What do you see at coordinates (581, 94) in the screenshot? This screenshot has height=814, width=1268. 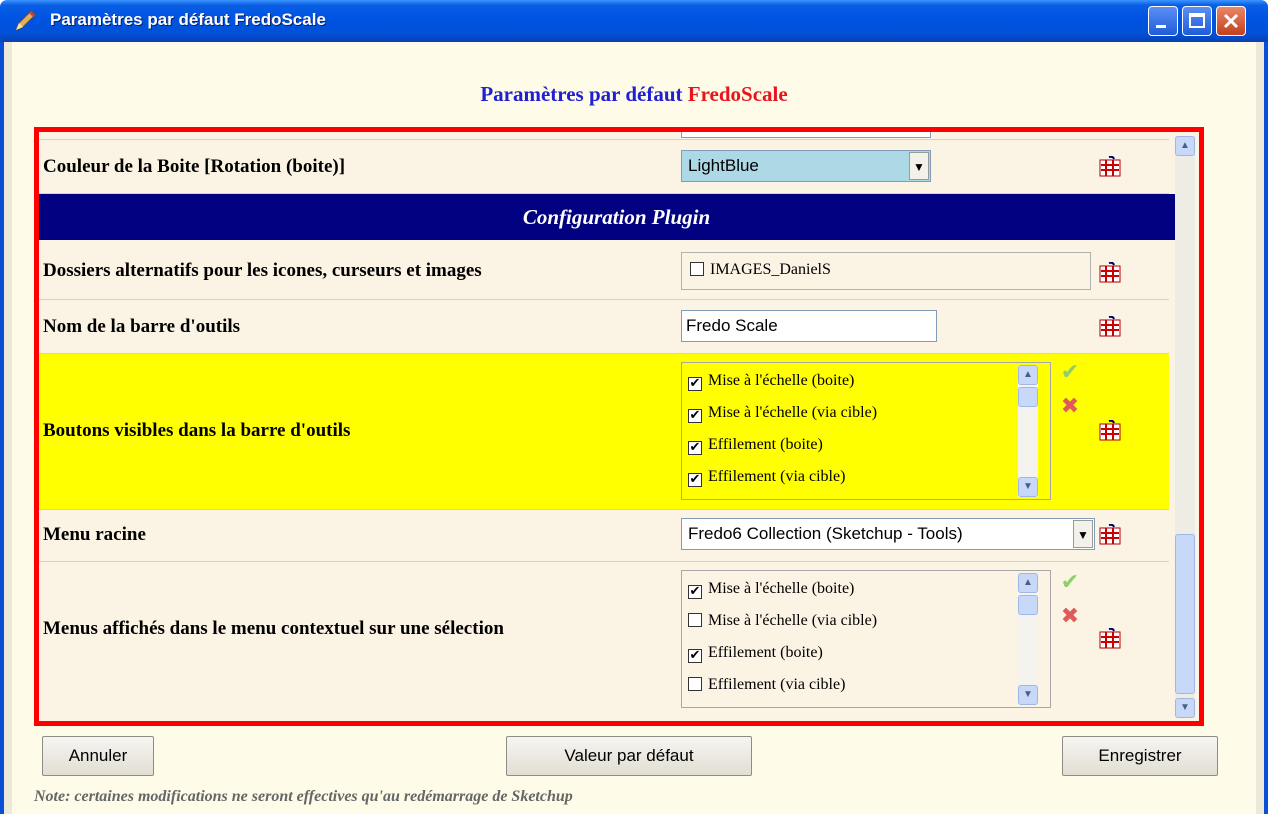 I see `heading-prefix: Paramètres par défaut` at bounding box center [581, 94].